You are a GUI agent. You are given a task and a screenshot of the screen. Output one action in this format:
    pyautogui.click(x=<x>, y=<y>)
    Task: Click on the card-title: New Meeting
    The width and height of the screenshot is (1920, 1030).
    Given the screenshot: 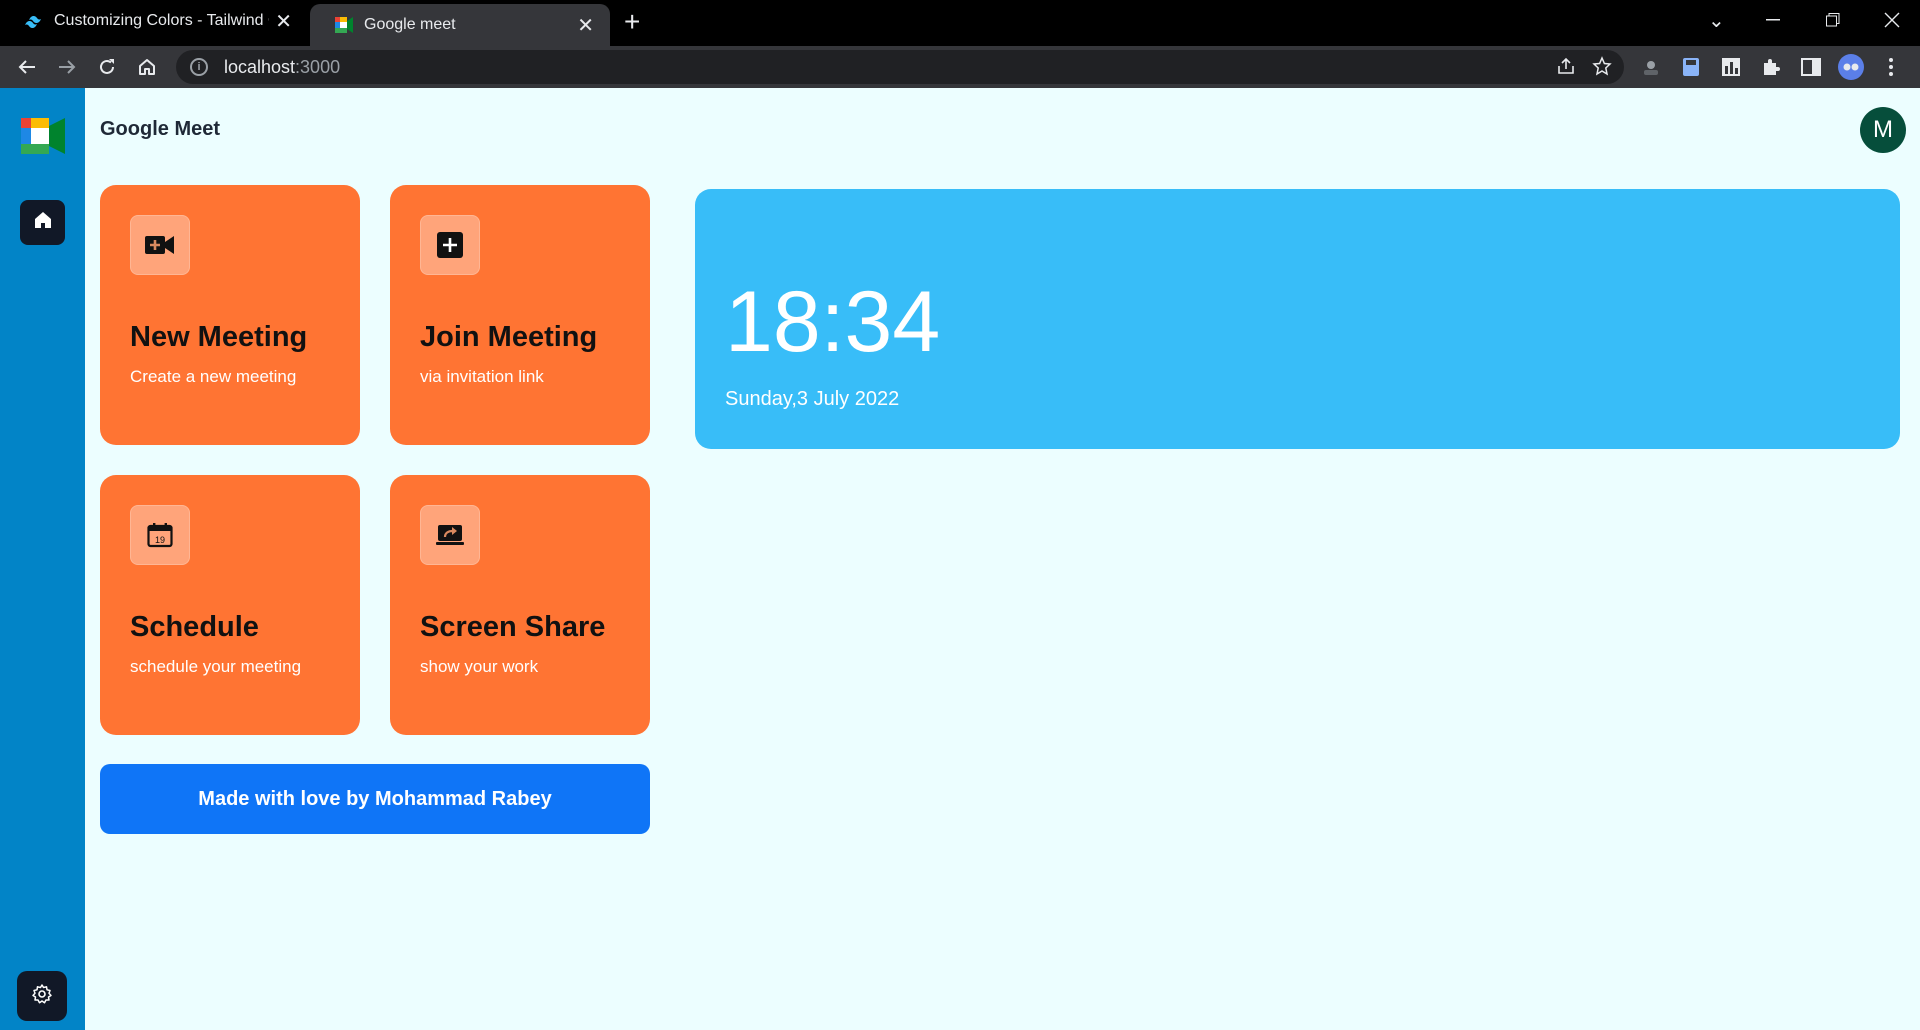 What is the action you would take?
    pyautogui.click(x=219, y=337)
    